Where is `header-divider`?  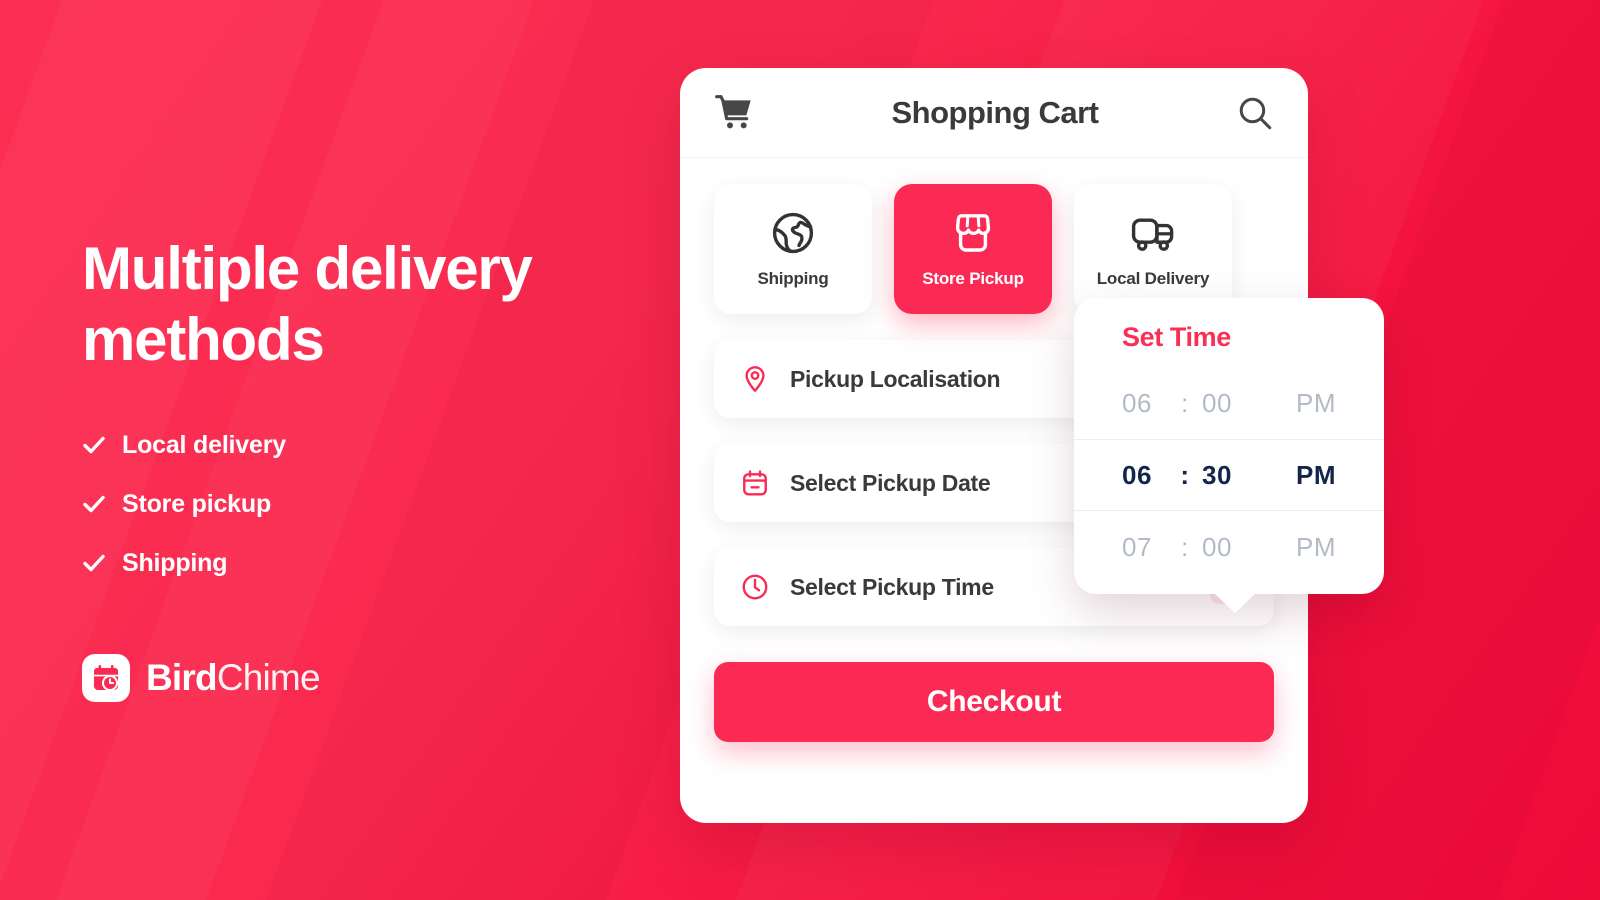
header-divider is located at coordinates (994, 157).